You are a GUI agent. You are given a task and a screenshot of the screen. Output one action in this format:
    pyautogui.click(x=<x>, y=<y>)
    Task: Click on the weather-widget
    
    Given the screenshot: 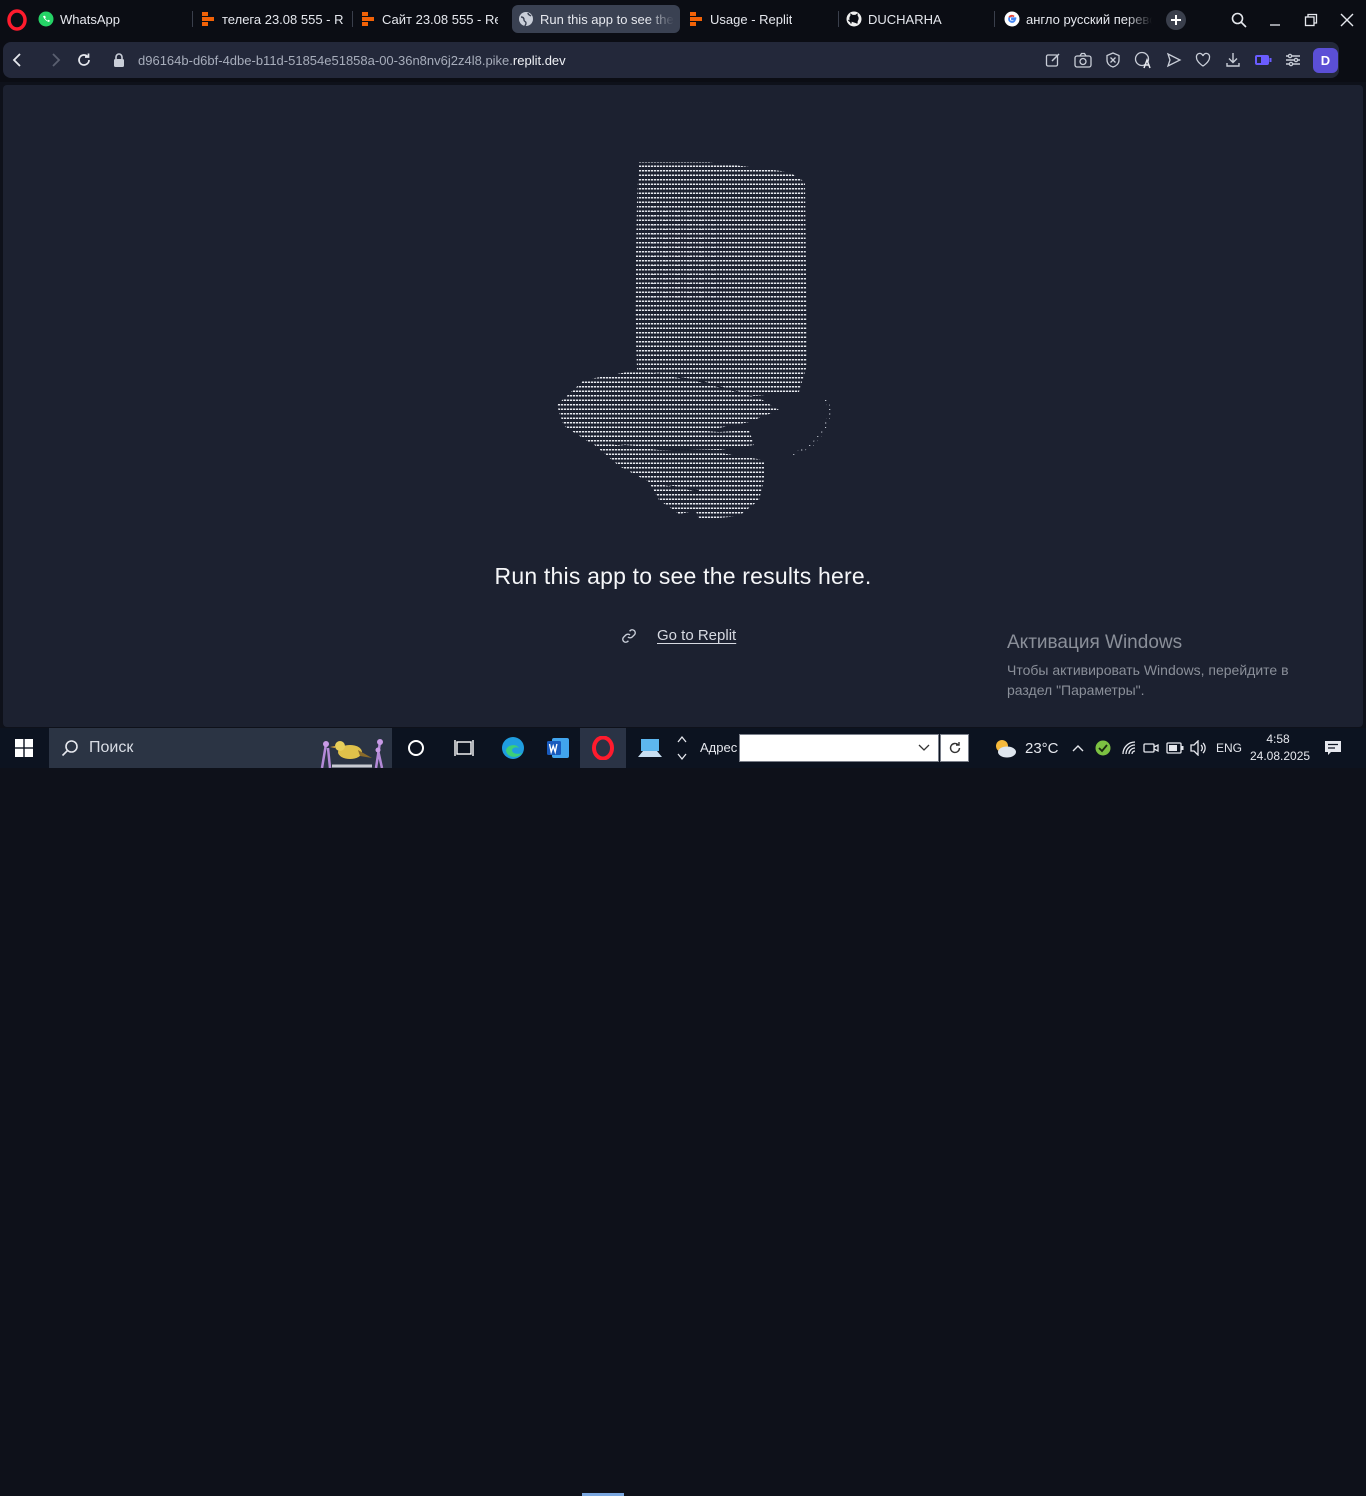 What is the action you would take?
    pyautogui.click(x=1005, y=748)
    